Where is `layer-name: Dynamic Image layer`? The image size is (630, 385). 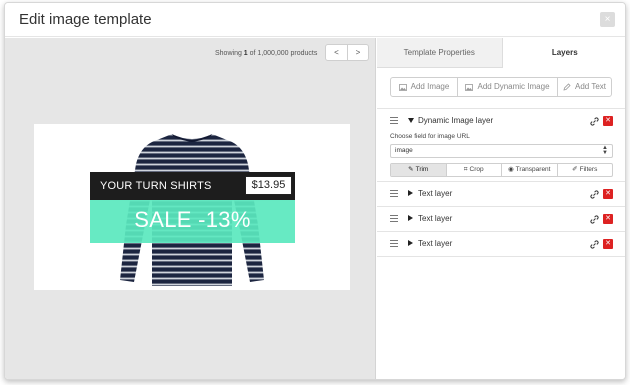
layer-name: Dynamic Image layer is located at coordinates (456, 120).